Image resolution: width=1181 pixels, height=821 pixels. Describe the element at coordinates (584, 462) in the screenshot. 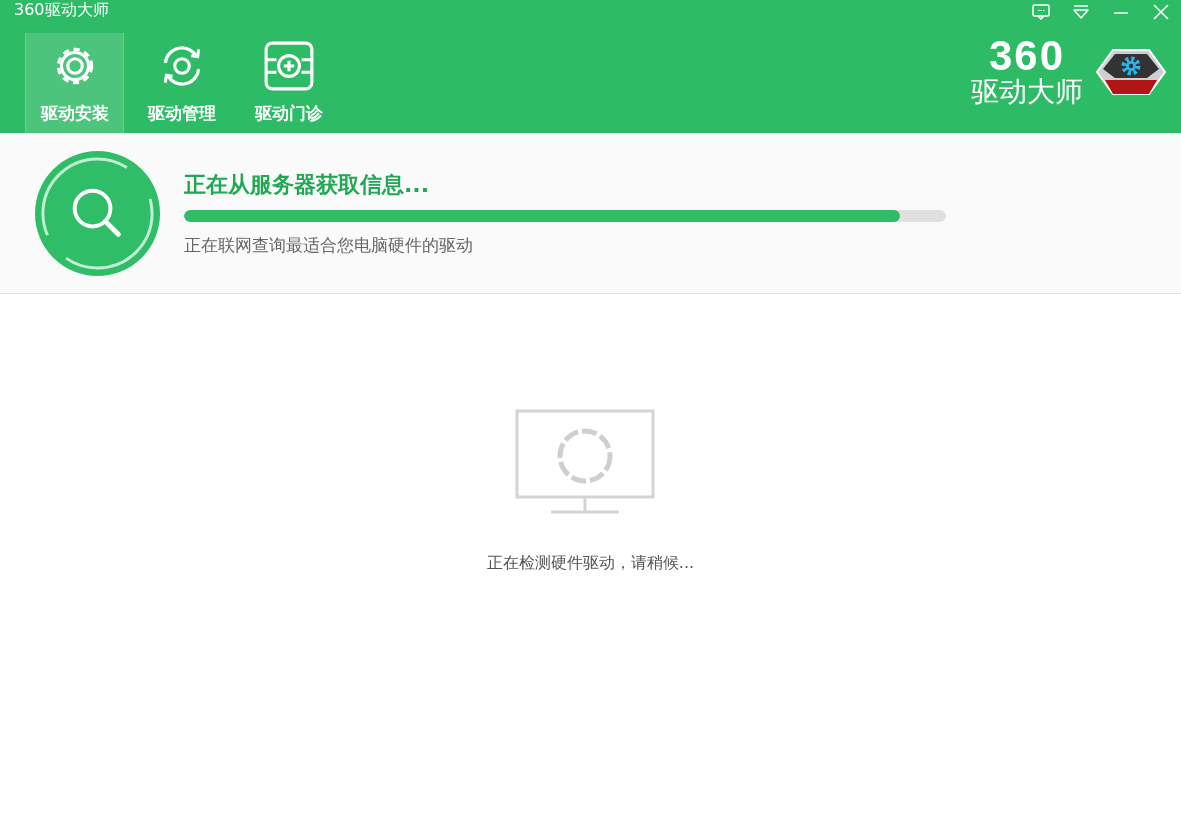

I see `monitor-loading-icon` at that location.